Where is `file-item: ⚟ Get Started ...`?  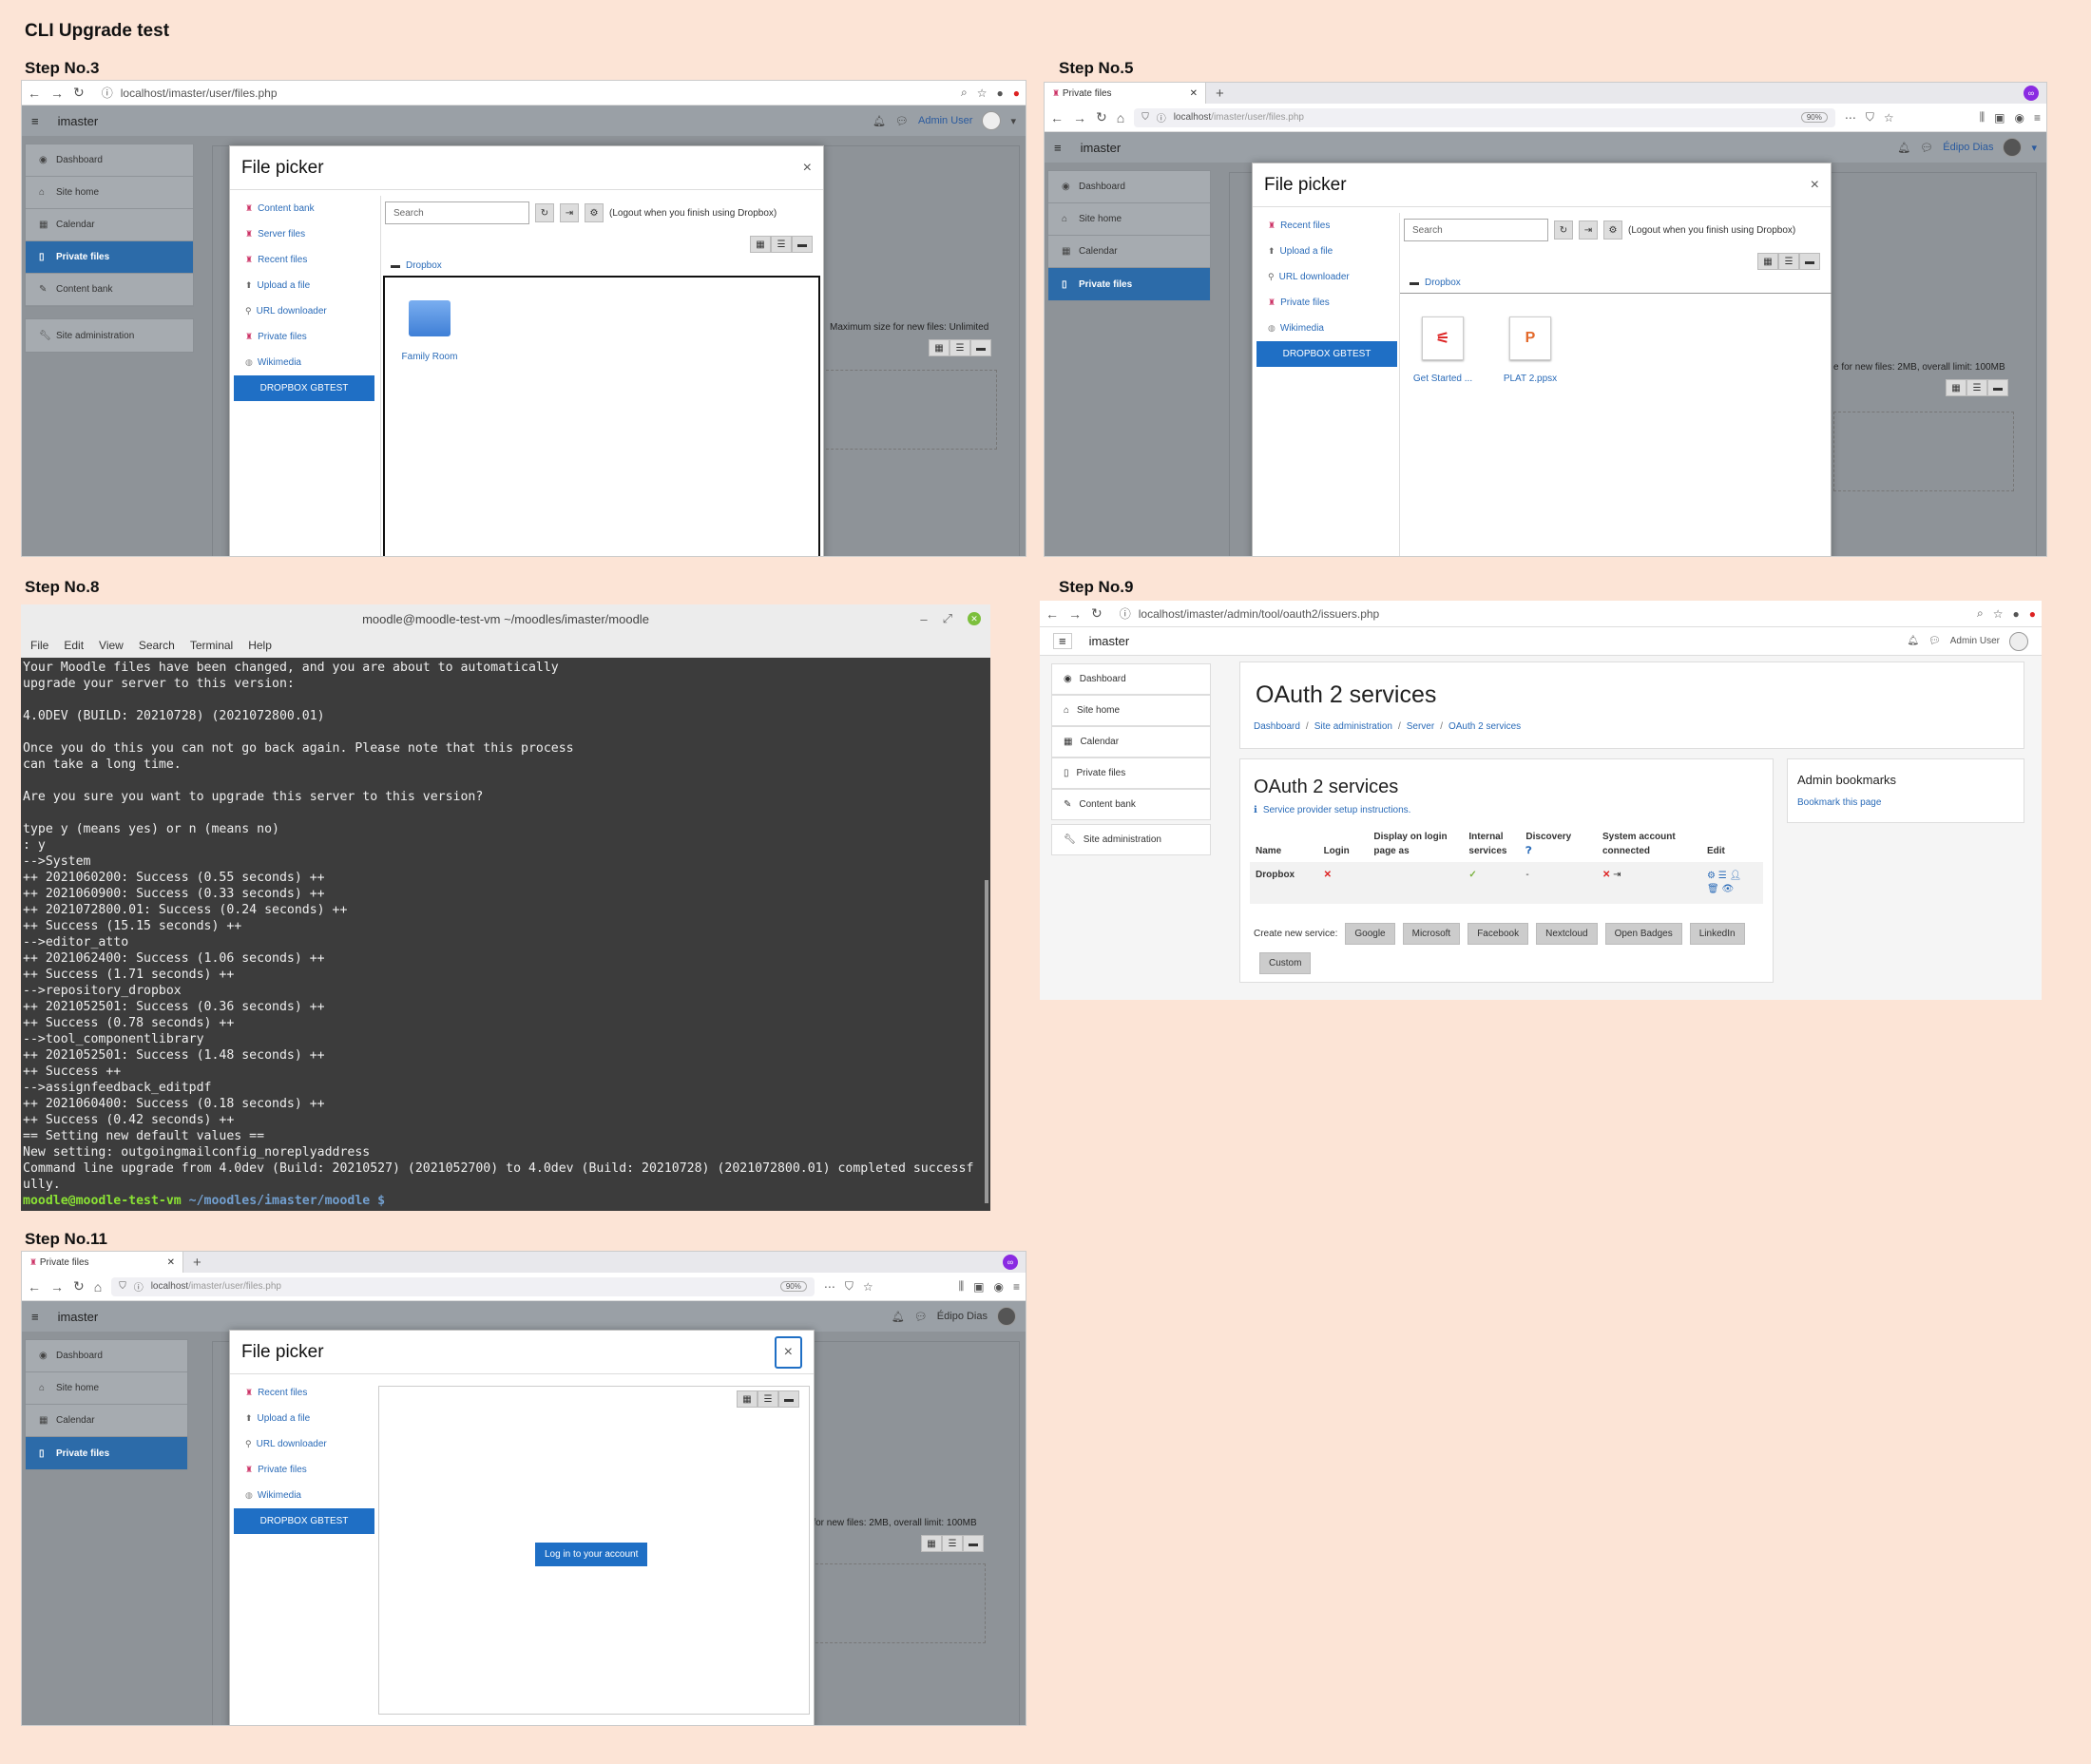
file-item: ⚟ Get Started ... is located at coordinates (1443, 350).